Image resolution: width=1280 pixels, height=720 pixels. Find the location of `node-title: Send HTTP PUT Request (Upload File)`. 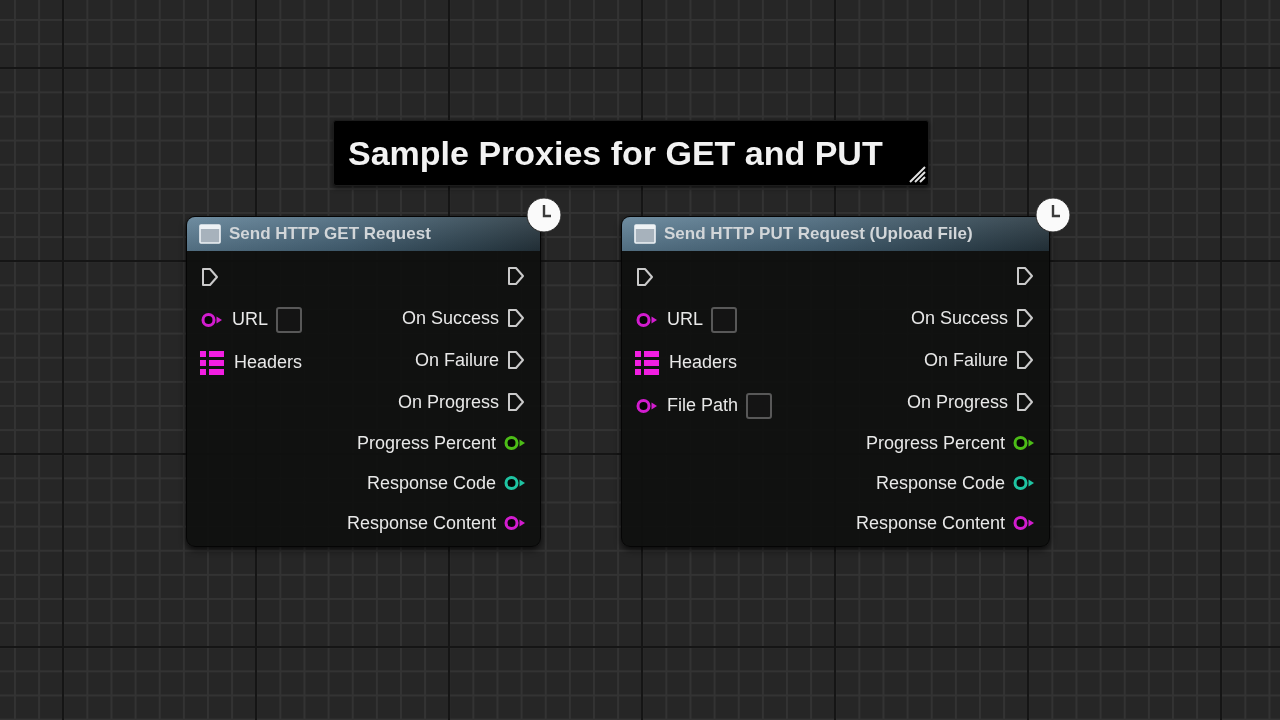

node-title: Send HTTP PUT Request (Upload File) is located at coordinates (818, 234).